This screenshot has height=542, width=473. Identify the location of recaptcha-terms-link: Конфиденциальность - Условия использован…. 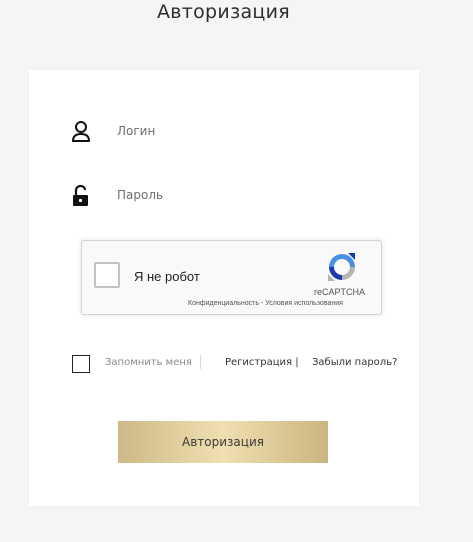
(265, 303).